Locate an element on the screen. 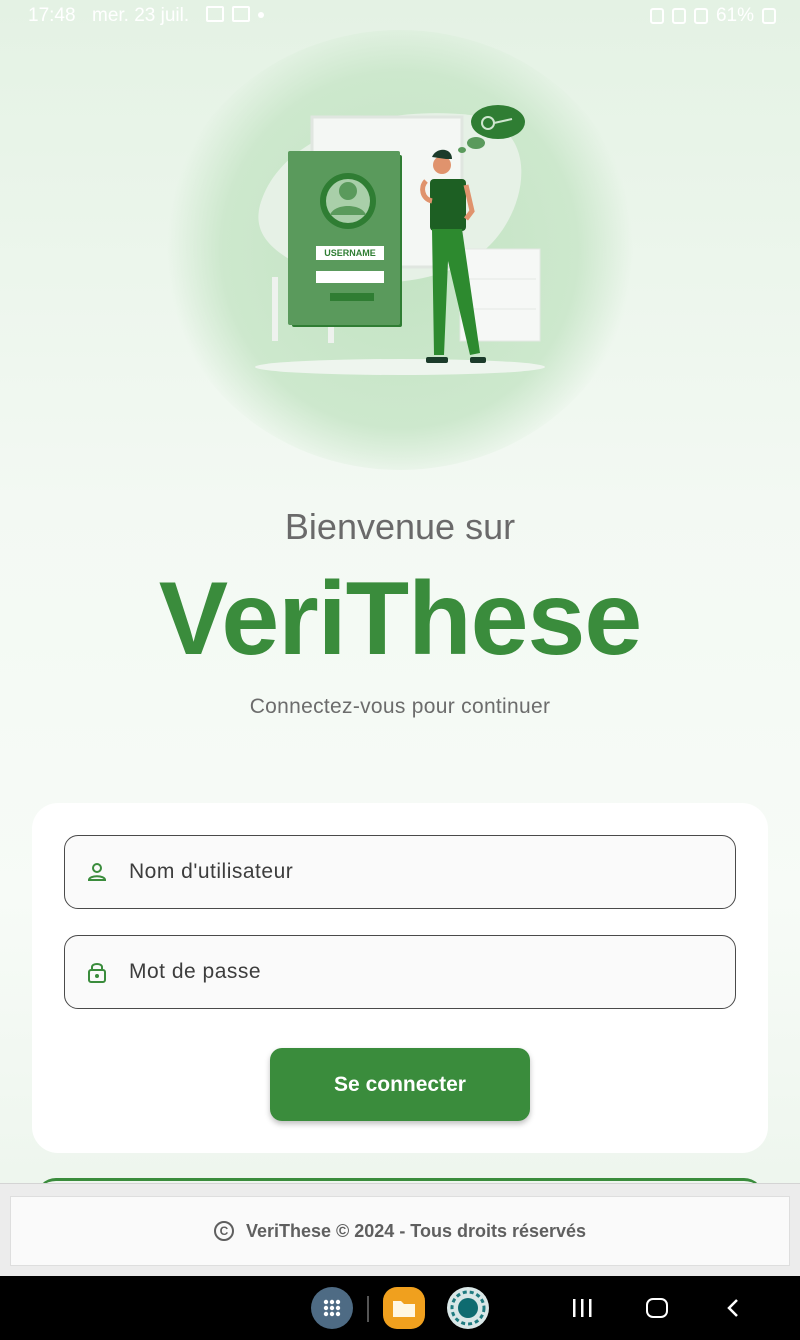  app-title: VeriThese is located at coordinates (400, 619).